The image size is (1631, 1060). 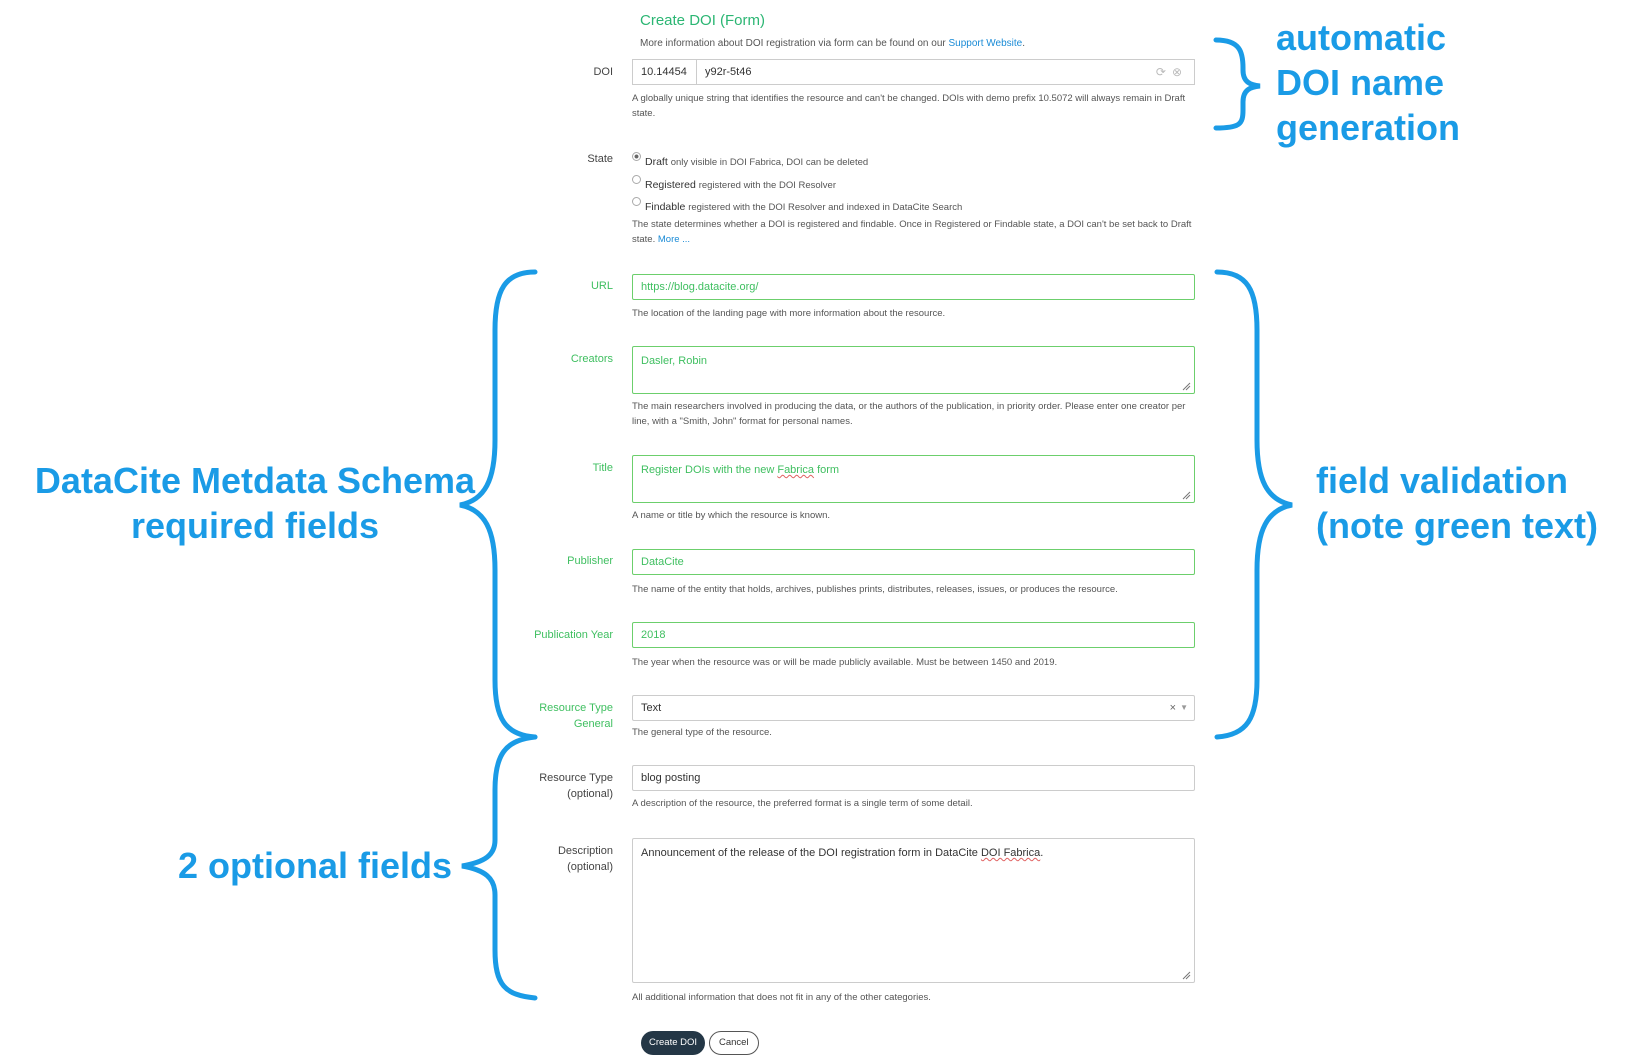 What do you see at coordinates (255, 525) in the screenshot?
I see `annotation-required-line2: required fields` at bounding box center [255, 525].